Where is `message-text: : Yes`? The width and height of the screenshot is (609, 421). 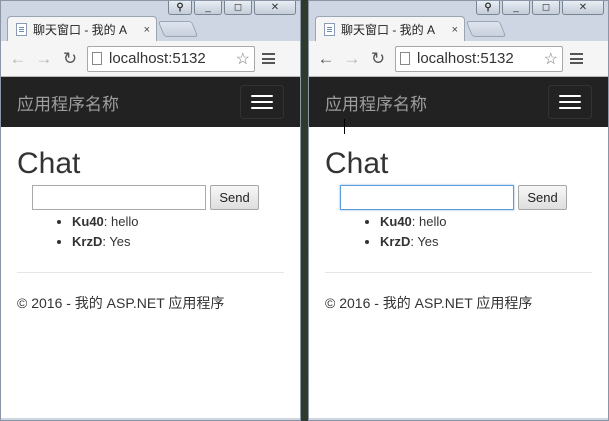 message-text: : Yes is located at coordinates (116, 241).